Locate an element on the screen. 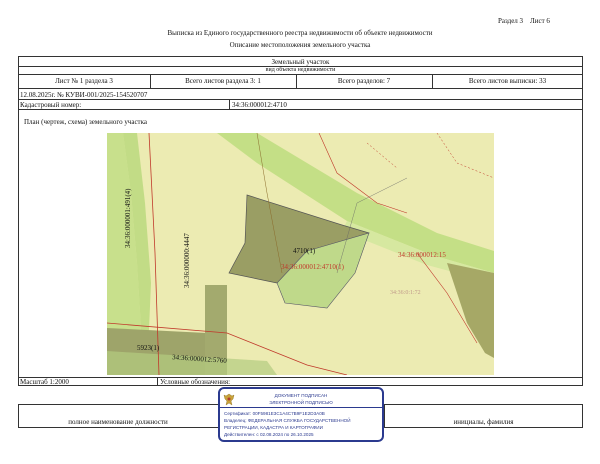 The width and height of the screenshot is (600, 464). total-sheets: Всего листов выписки: 33 is located at coordinates (507, 81).